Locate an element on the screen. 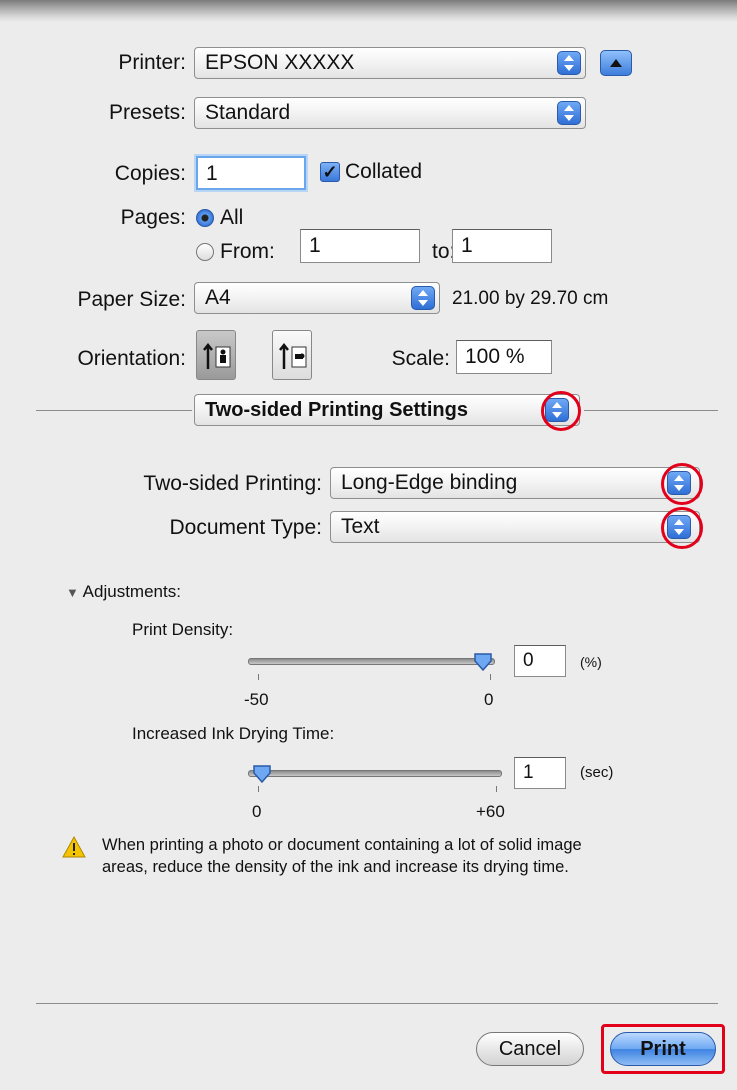 This screenshot has width=737, height=1090. triangle-up-icon is located at coordinates (616, 63).